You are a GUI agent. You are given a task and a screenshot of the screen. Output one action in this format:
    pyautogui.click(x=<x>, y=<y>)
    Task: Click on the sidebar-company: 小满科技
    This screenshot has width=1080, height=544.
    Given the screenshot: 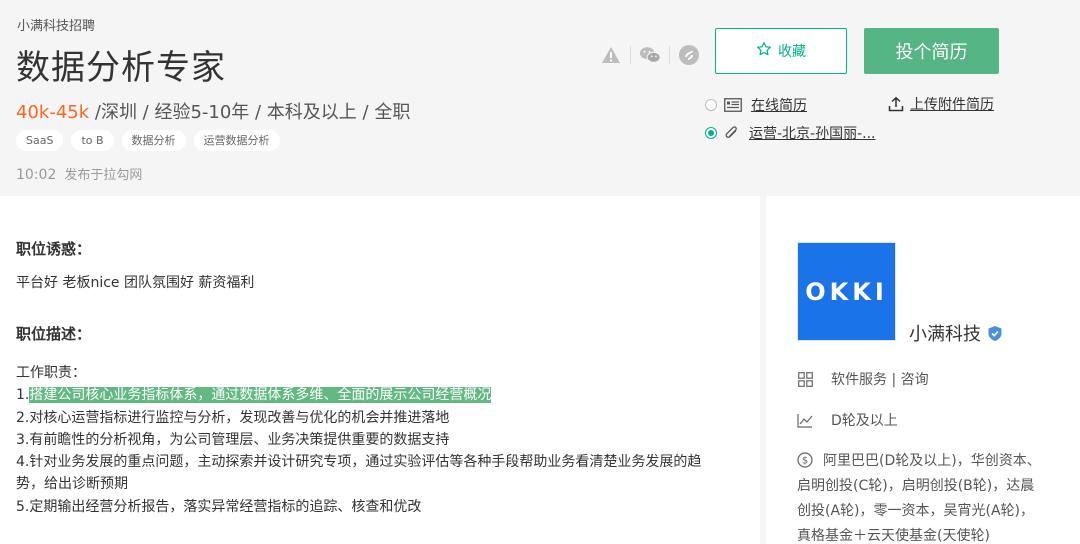 What is the action you would take?
    pyautogui.click(x=956, y=333)
    